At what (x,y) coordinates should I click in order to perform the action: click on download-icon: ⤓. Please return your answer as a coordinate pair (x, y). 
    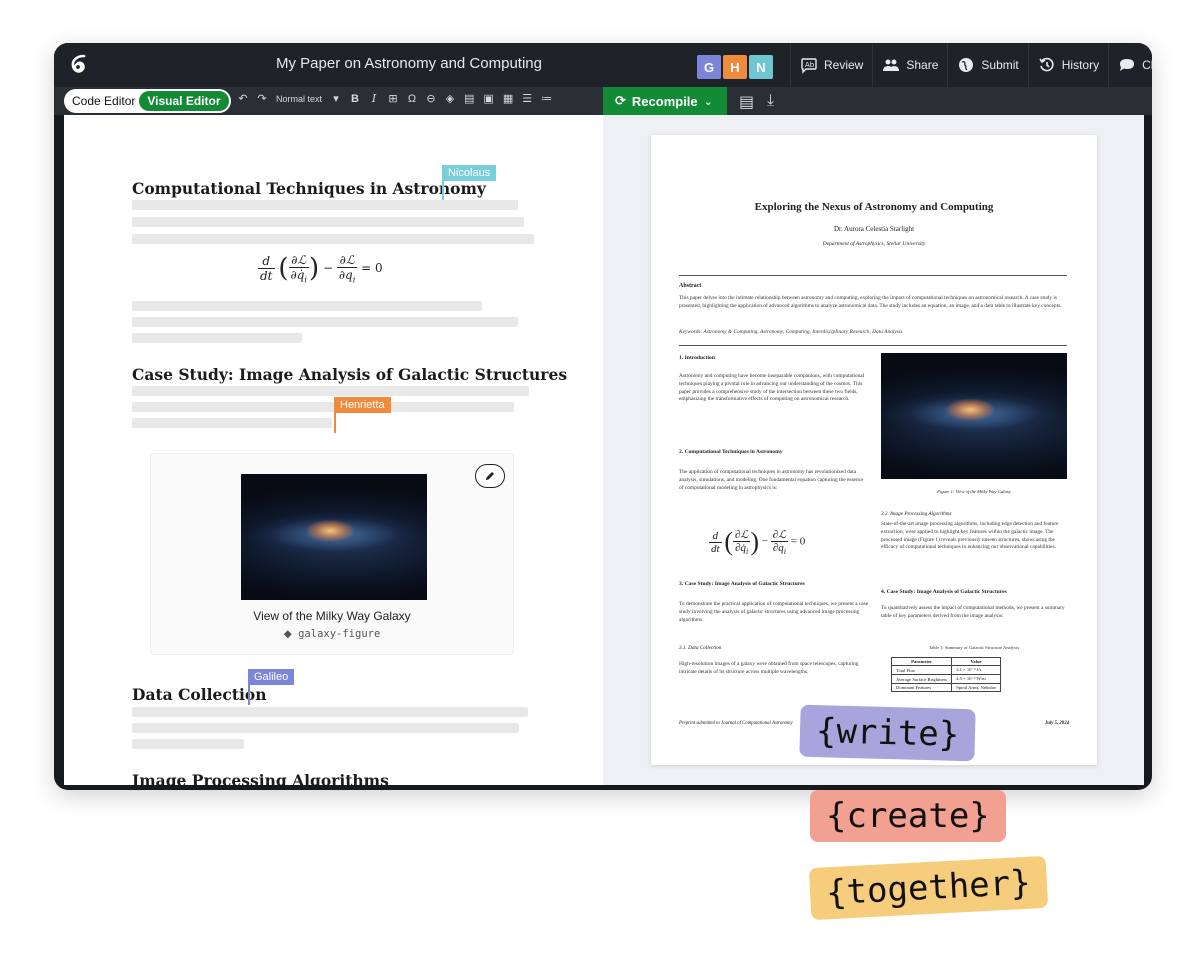
    Looking at the image, I should click on (770, 101).